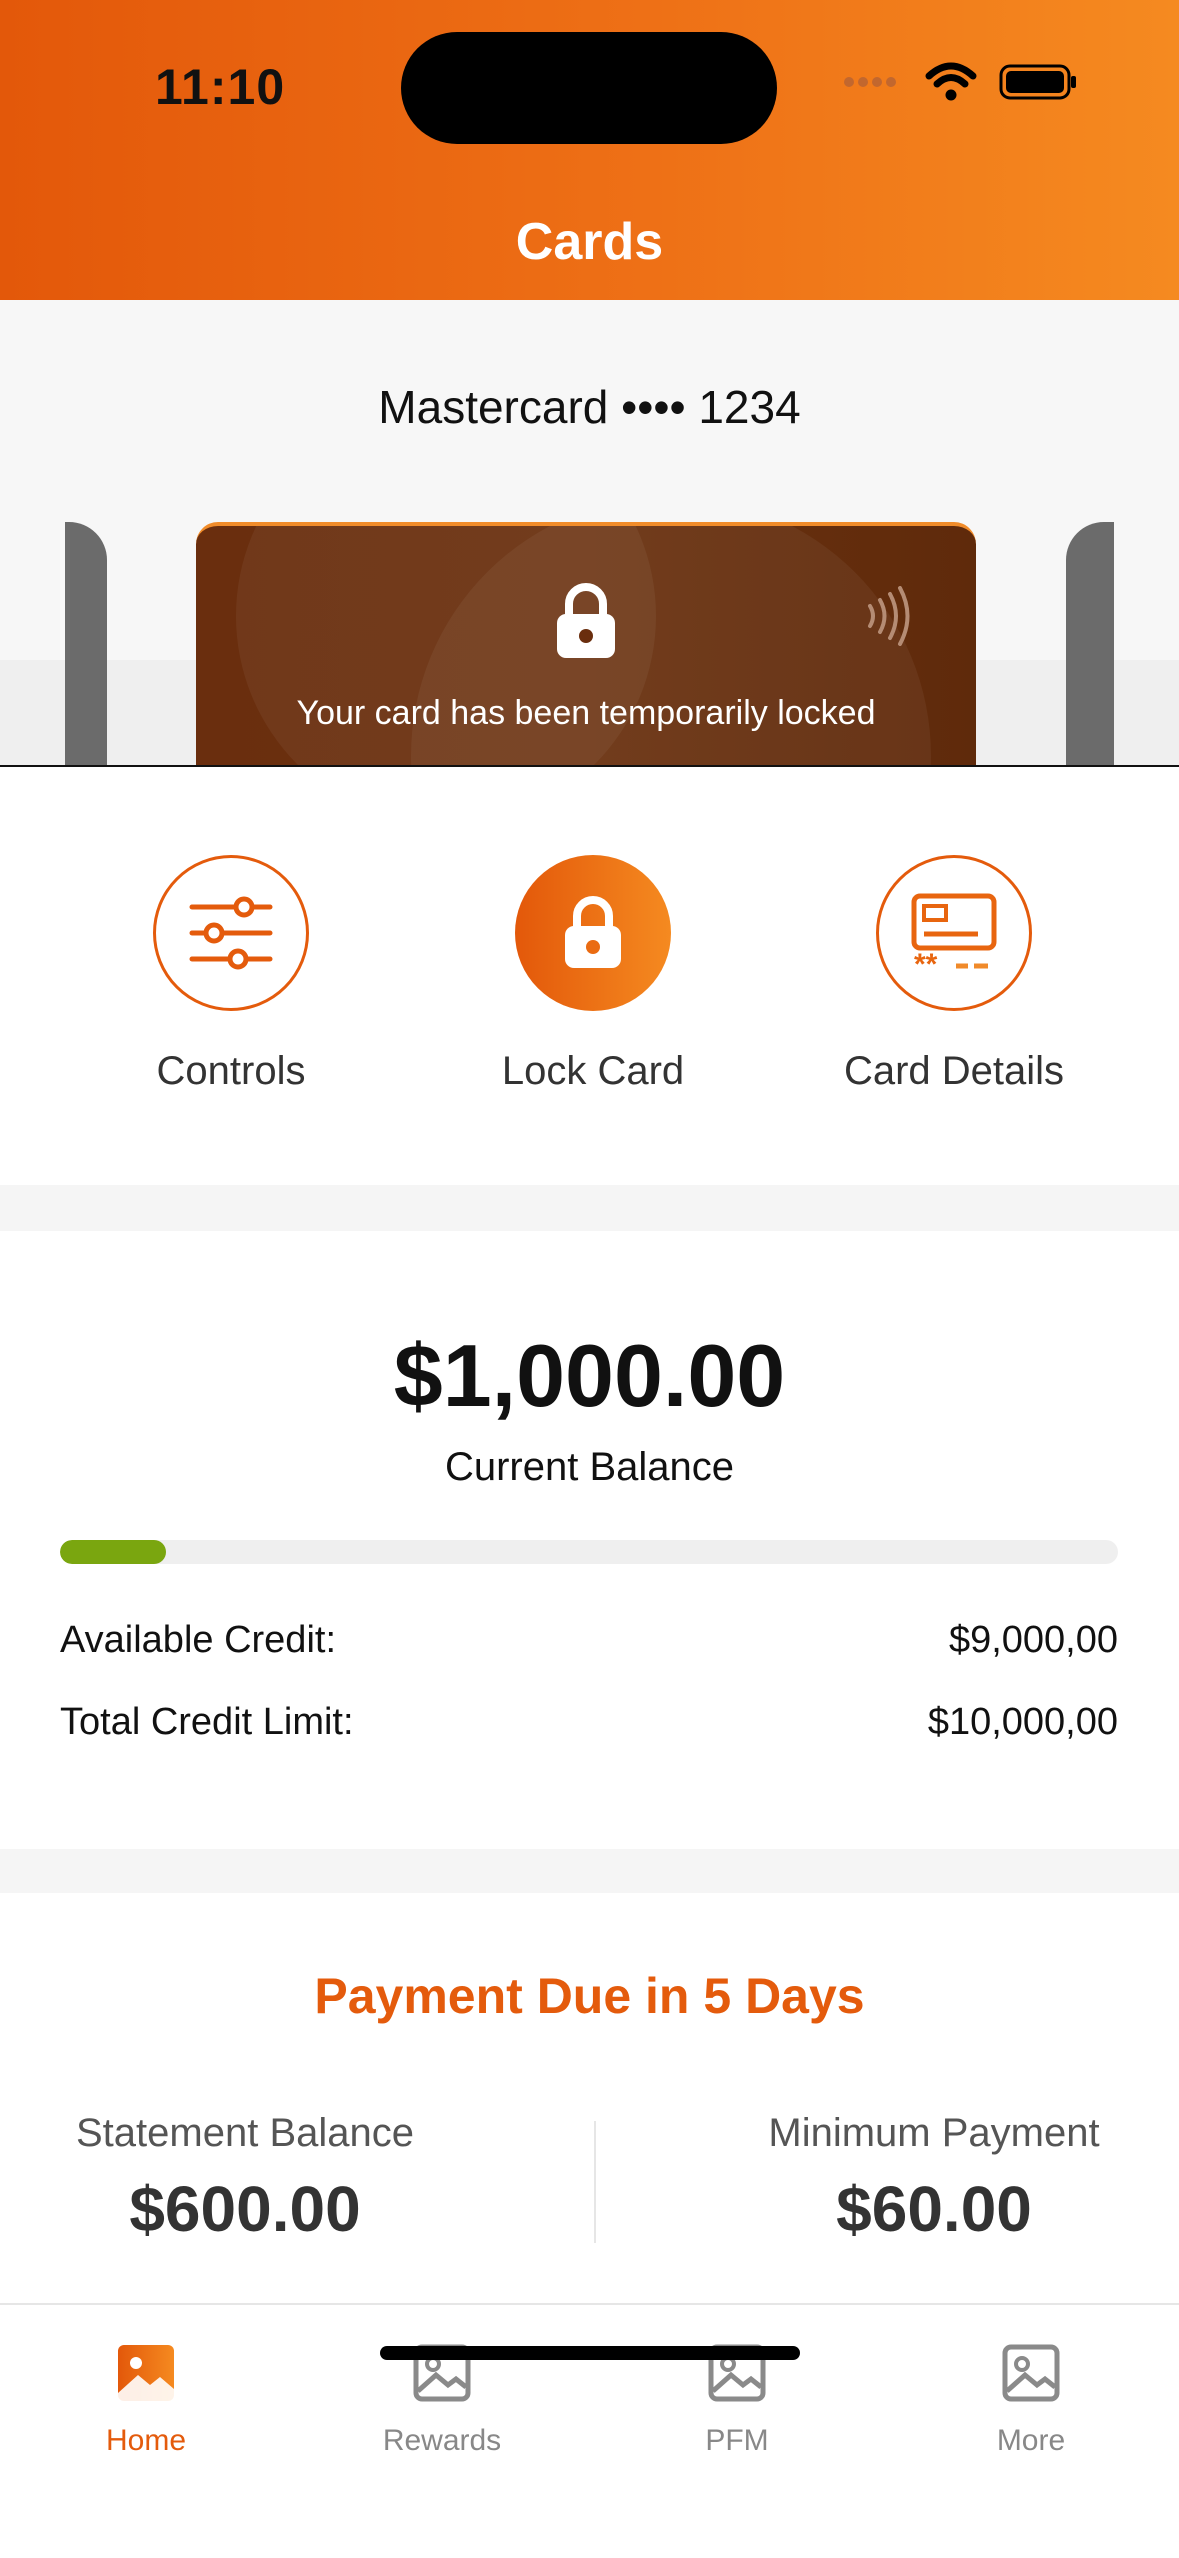 This screenshot has height=2558, width=1179. Describe the element at coordinates (934, 2133) in the screenshot. I see `minimum-payment-label: Minimum Payment` at that location.